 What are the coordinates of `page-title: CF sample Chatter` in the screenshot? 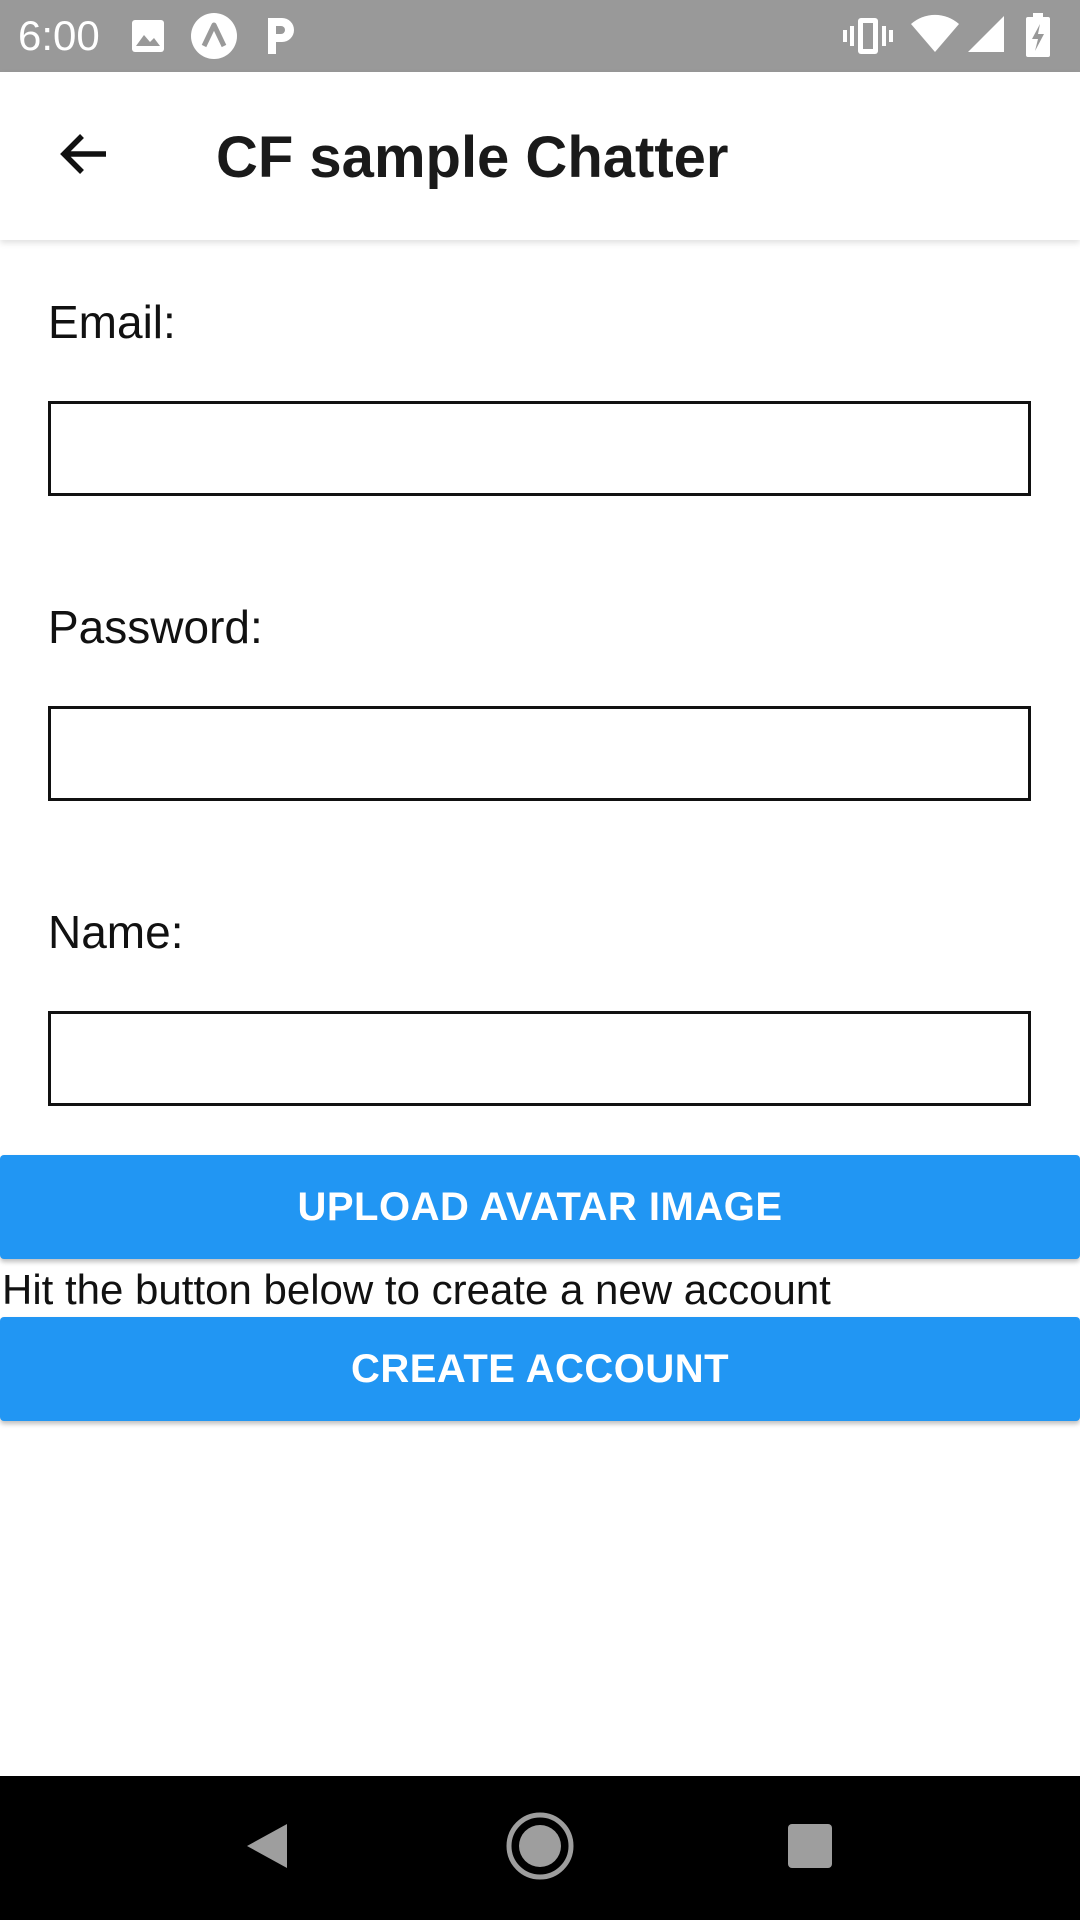 It's located at (472, 157).